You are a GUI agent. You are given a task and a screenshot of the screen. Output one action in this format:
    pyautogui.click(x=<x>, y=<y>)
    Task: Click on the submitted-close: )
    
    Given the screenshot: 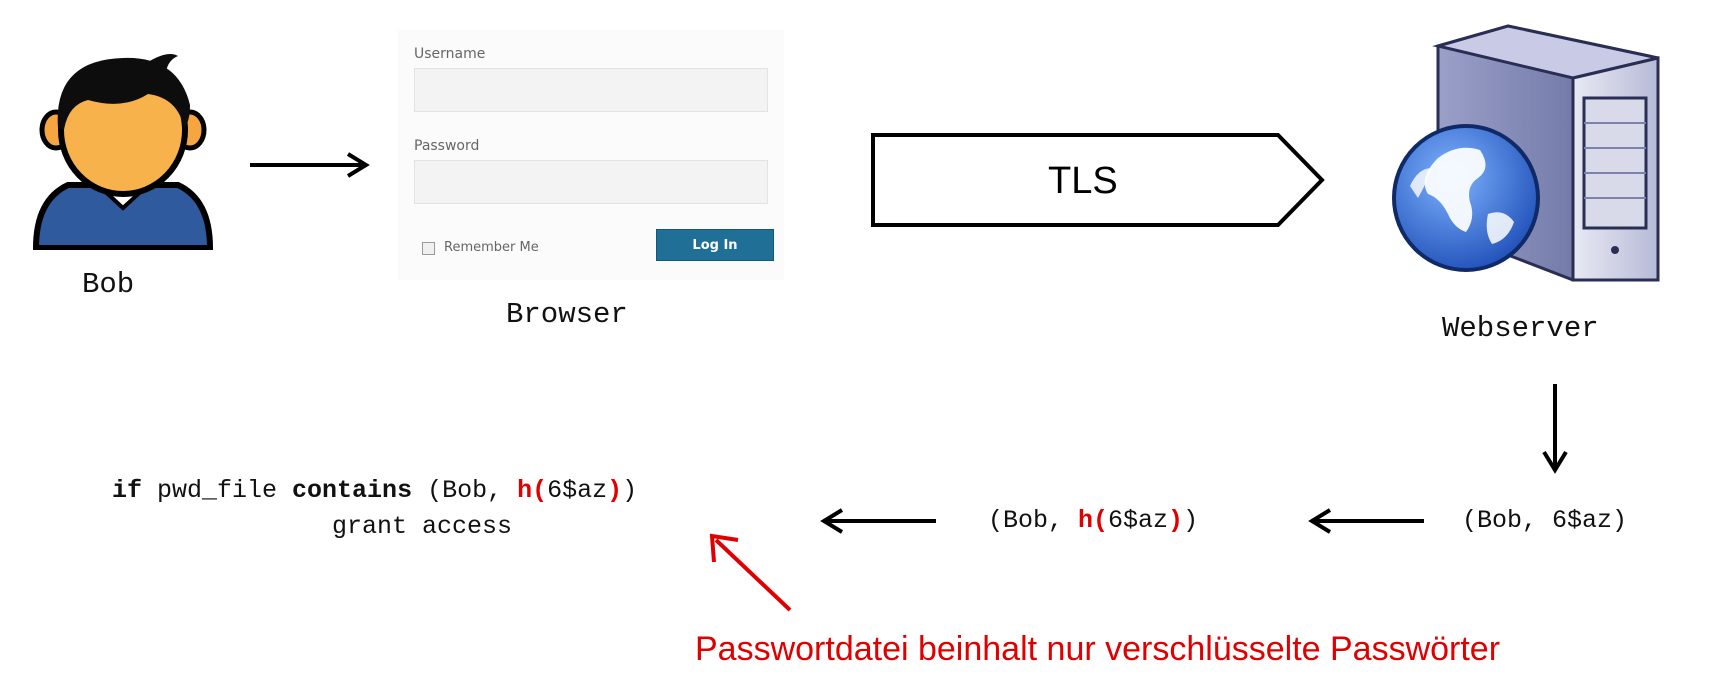 What is the action you would take?
    pyautogui.click(x=1620, y=520)
    